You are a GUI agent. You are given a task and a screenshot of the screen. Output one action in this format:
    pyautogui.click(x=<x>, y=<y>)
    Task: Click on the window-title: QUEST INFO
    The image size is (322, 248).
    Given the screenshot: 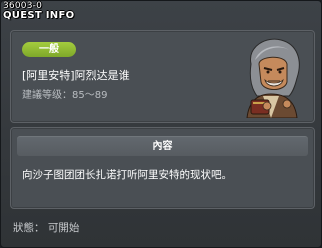 What is the action you would take?
    pyautogui.click(x=39, y=15)
    